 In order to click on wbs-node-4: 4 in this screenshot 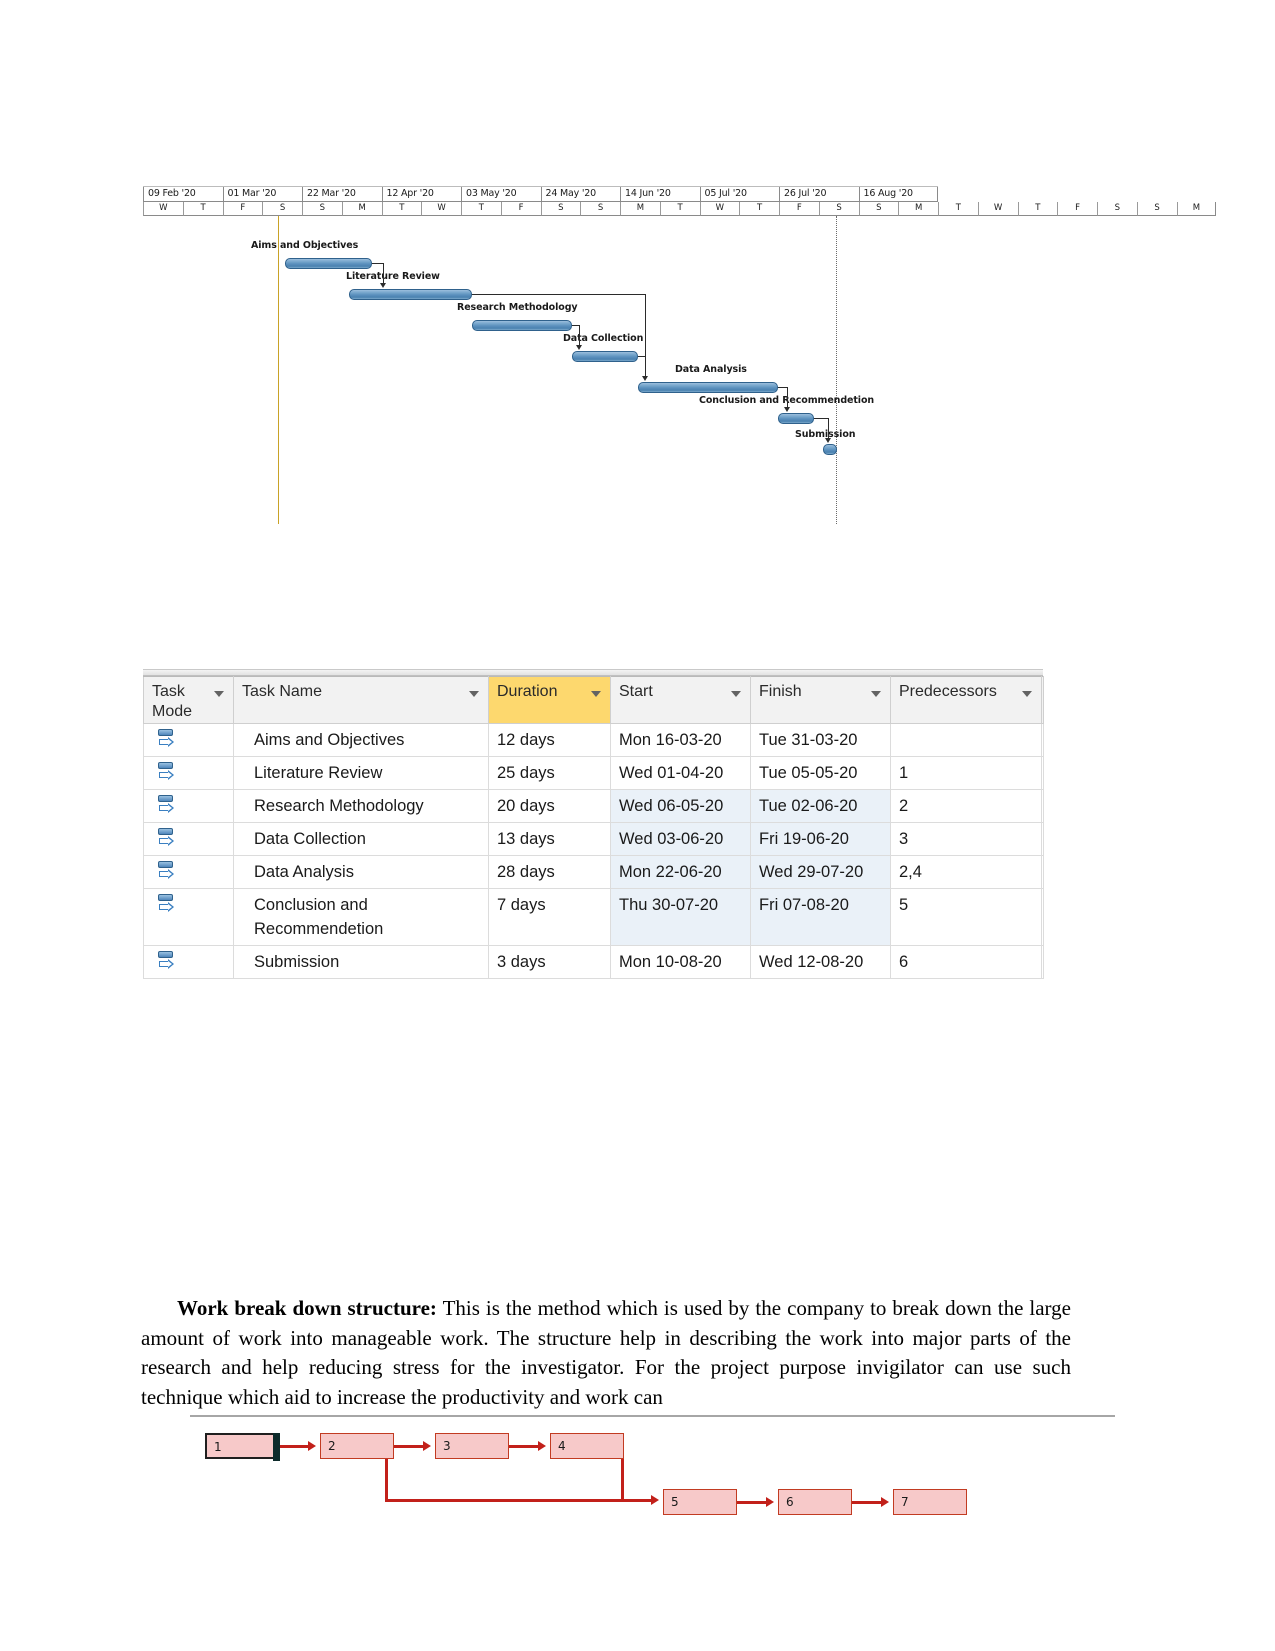, I will do `click(587, 1446)`.